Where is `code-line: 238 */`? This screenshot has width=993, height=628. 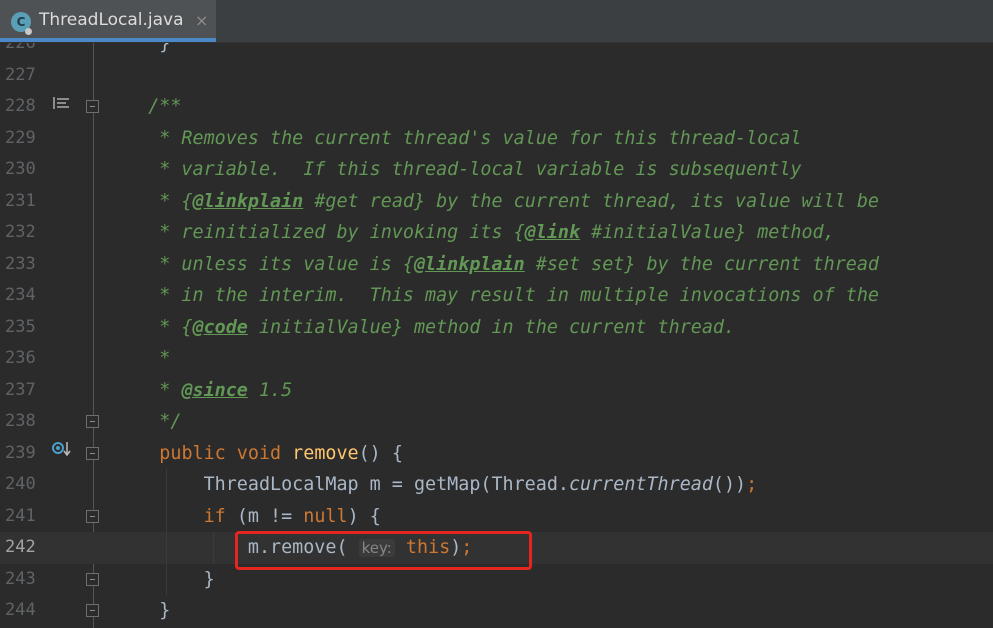
code-line: 238 */ is located at coordinates (496, 422).